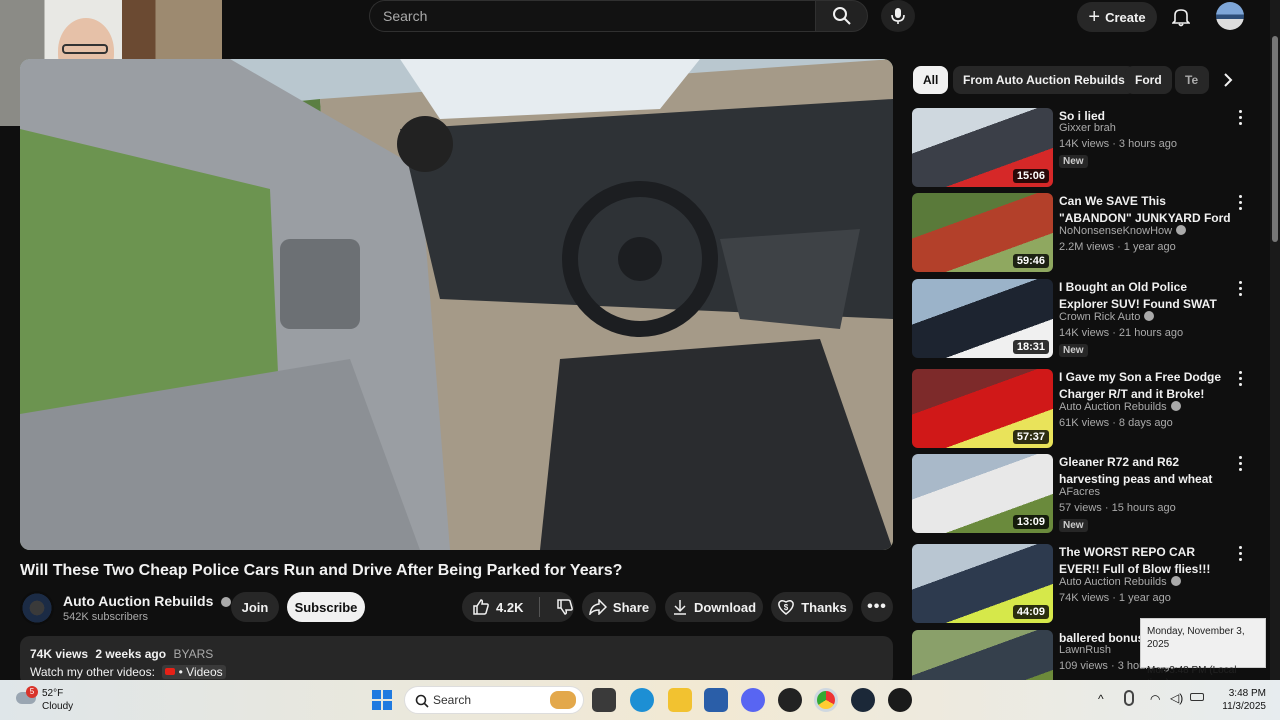 This screenshot has height=720, width=1280. Describe the element at coordinates (37, 608) in the screenshot. I see `channel-avatar` at that location.